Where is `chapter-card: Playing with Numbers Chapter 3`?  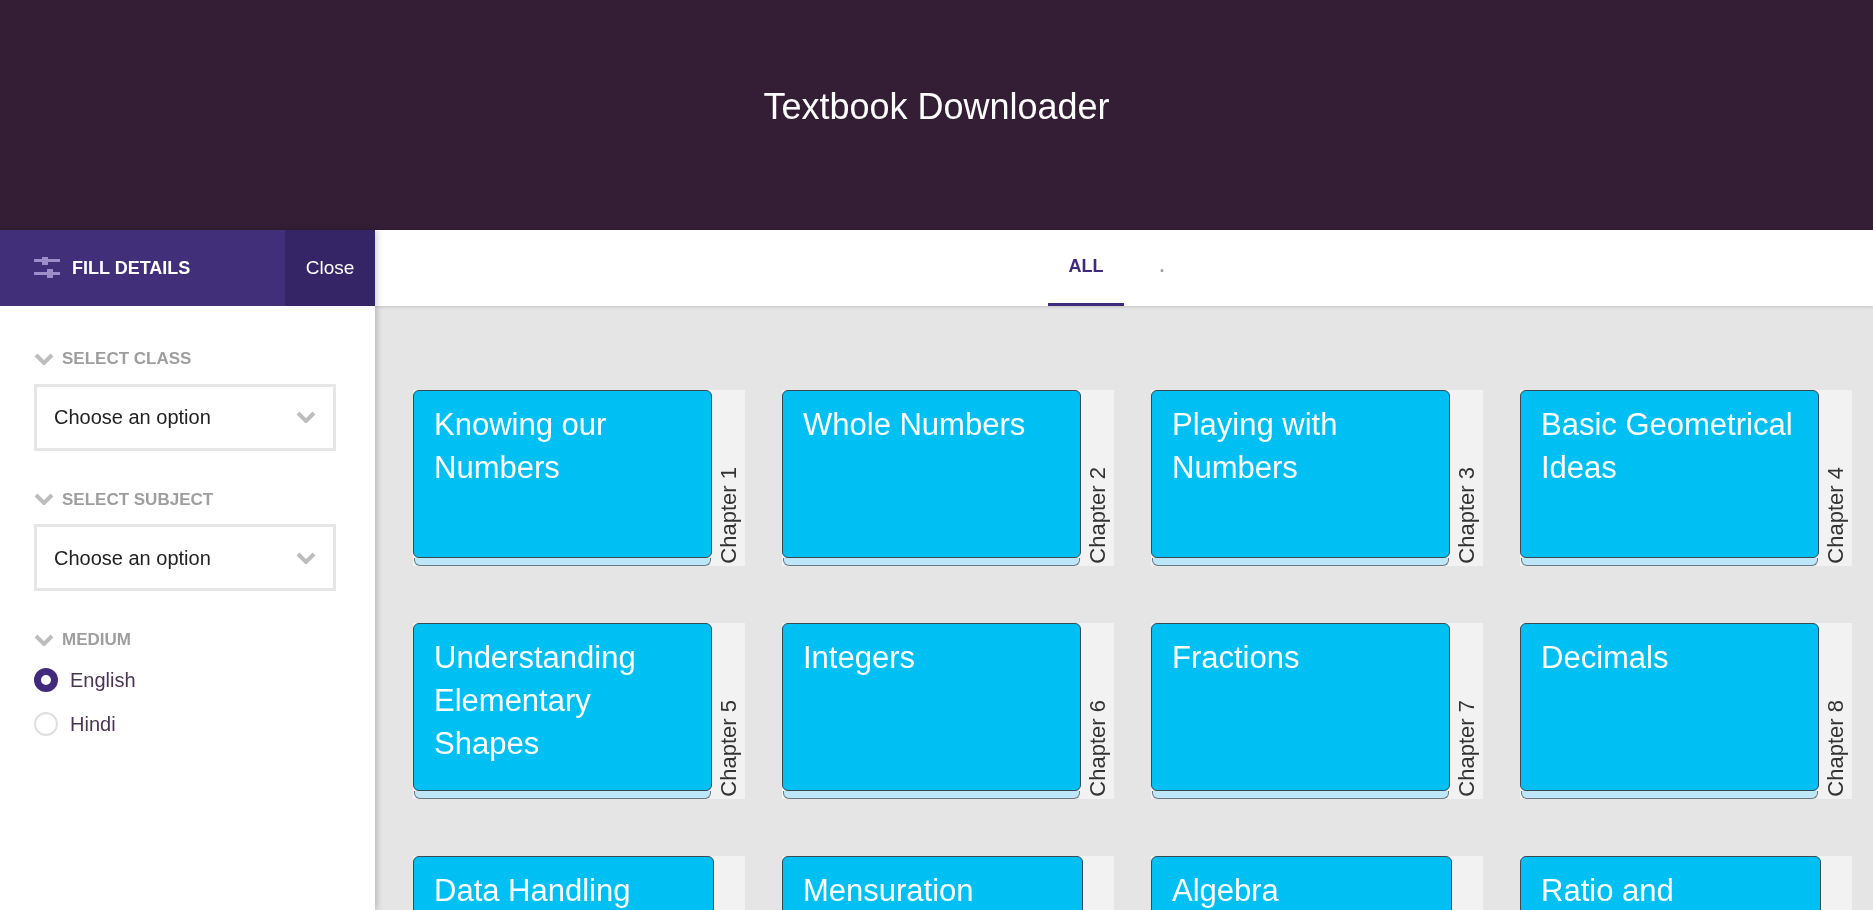
chapter-card: Playing with Numbers Chapter 3 is located at coordinates (1317, 478).